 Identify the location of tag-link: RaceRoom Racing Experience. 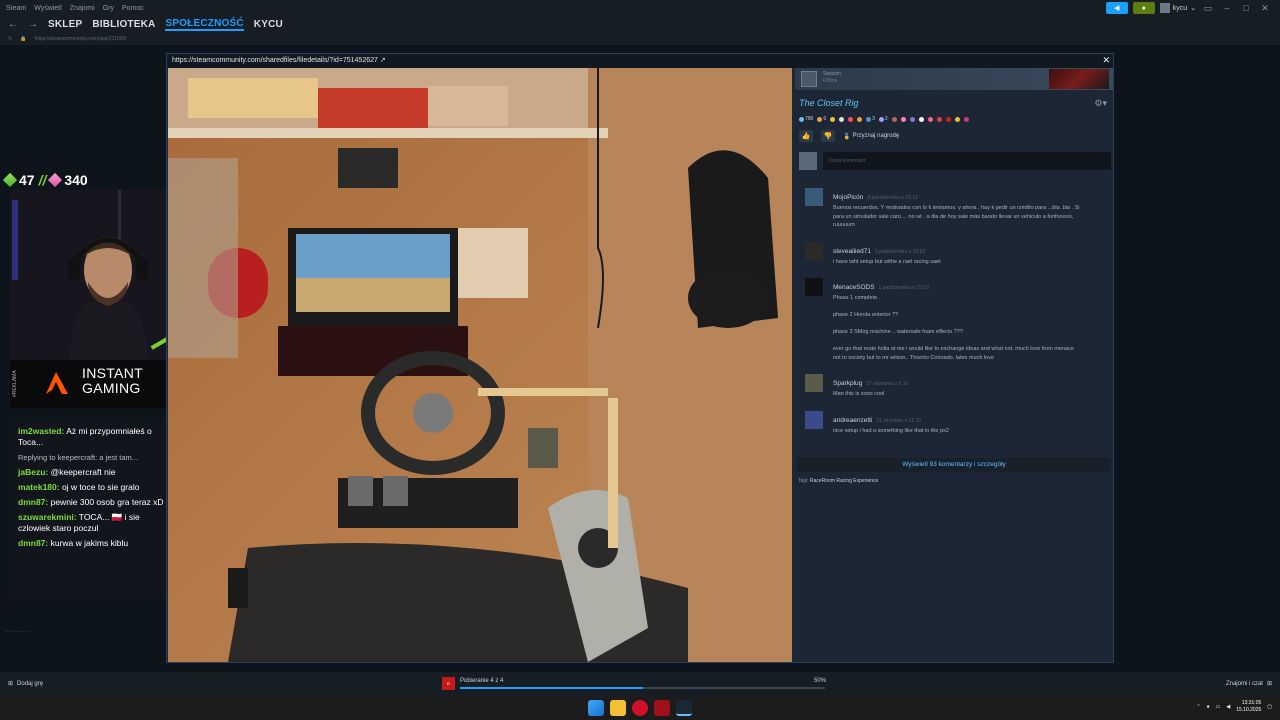
(844, 481).